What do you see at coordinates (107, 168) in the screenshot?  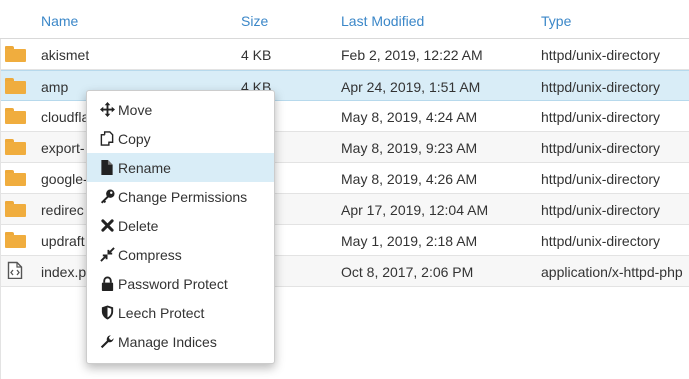 I see `file-icon` at bounding box center [107, 168].